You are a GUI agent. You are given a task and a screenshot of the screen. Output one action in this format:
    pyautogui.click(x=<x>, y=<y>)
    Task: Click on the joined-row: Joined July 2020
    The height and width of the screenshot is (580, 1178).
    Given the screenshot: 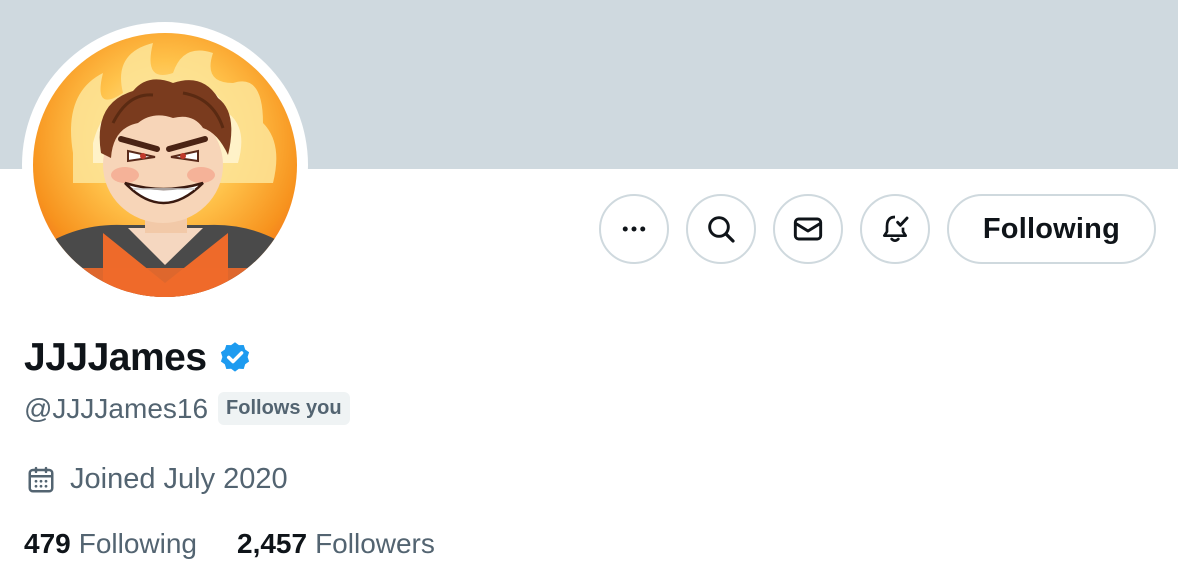 What is the action you would take?
    pyautogui.click(x=157, y=479)
    